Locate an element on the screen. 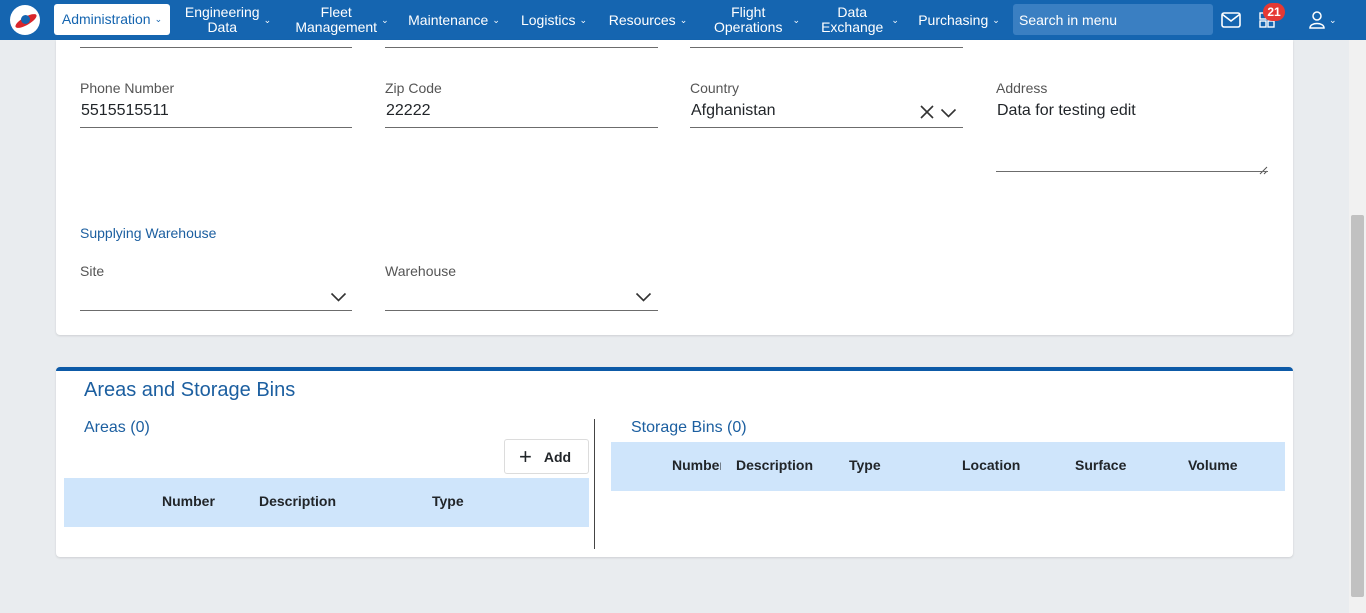  areas-title: Areas (0) is located at coordinates (117, 427).